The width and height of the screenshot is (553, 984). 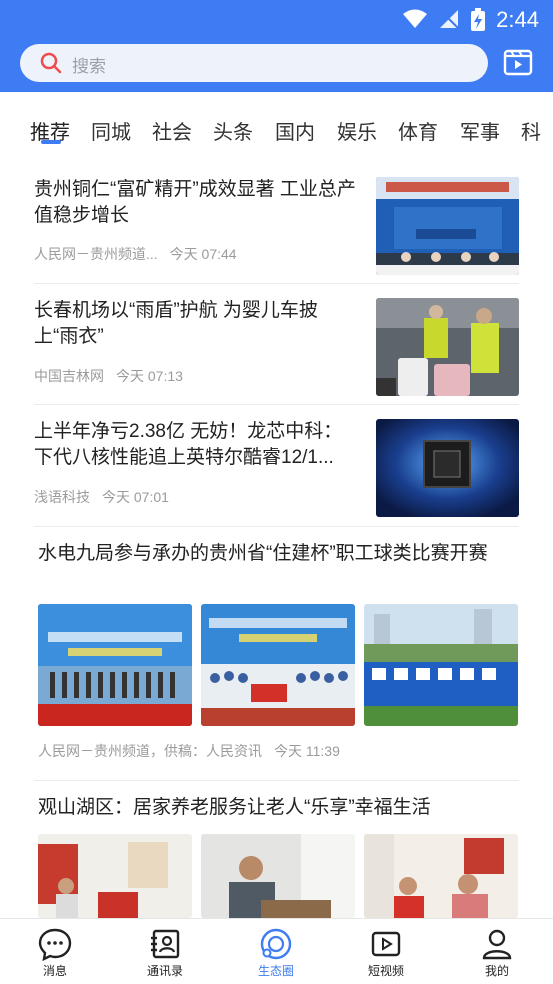 I want to click on news-time: 今天 07:01, so click(x=135, y=497).